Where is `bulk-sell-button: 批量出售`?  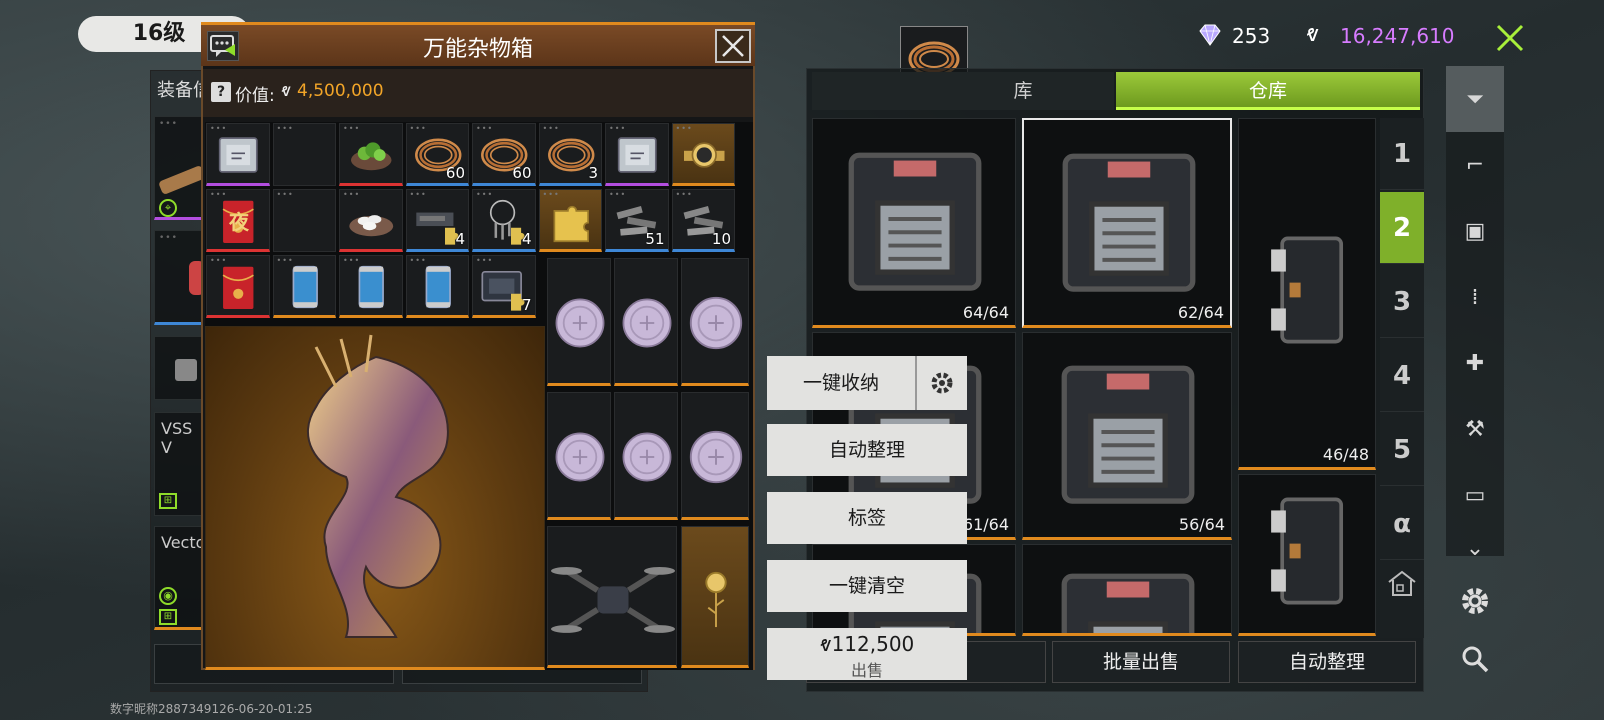
bulk-sell-button: 批量出售 is located at coordinates (1141, 662).